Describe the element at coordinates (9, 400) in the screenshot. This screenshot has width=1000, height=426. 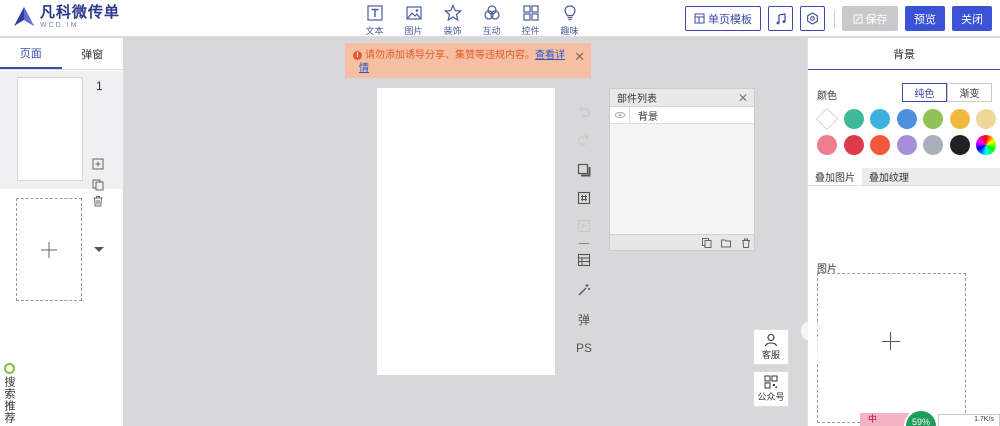
I see `search-recommend-label: 搜索推荐` at that location.